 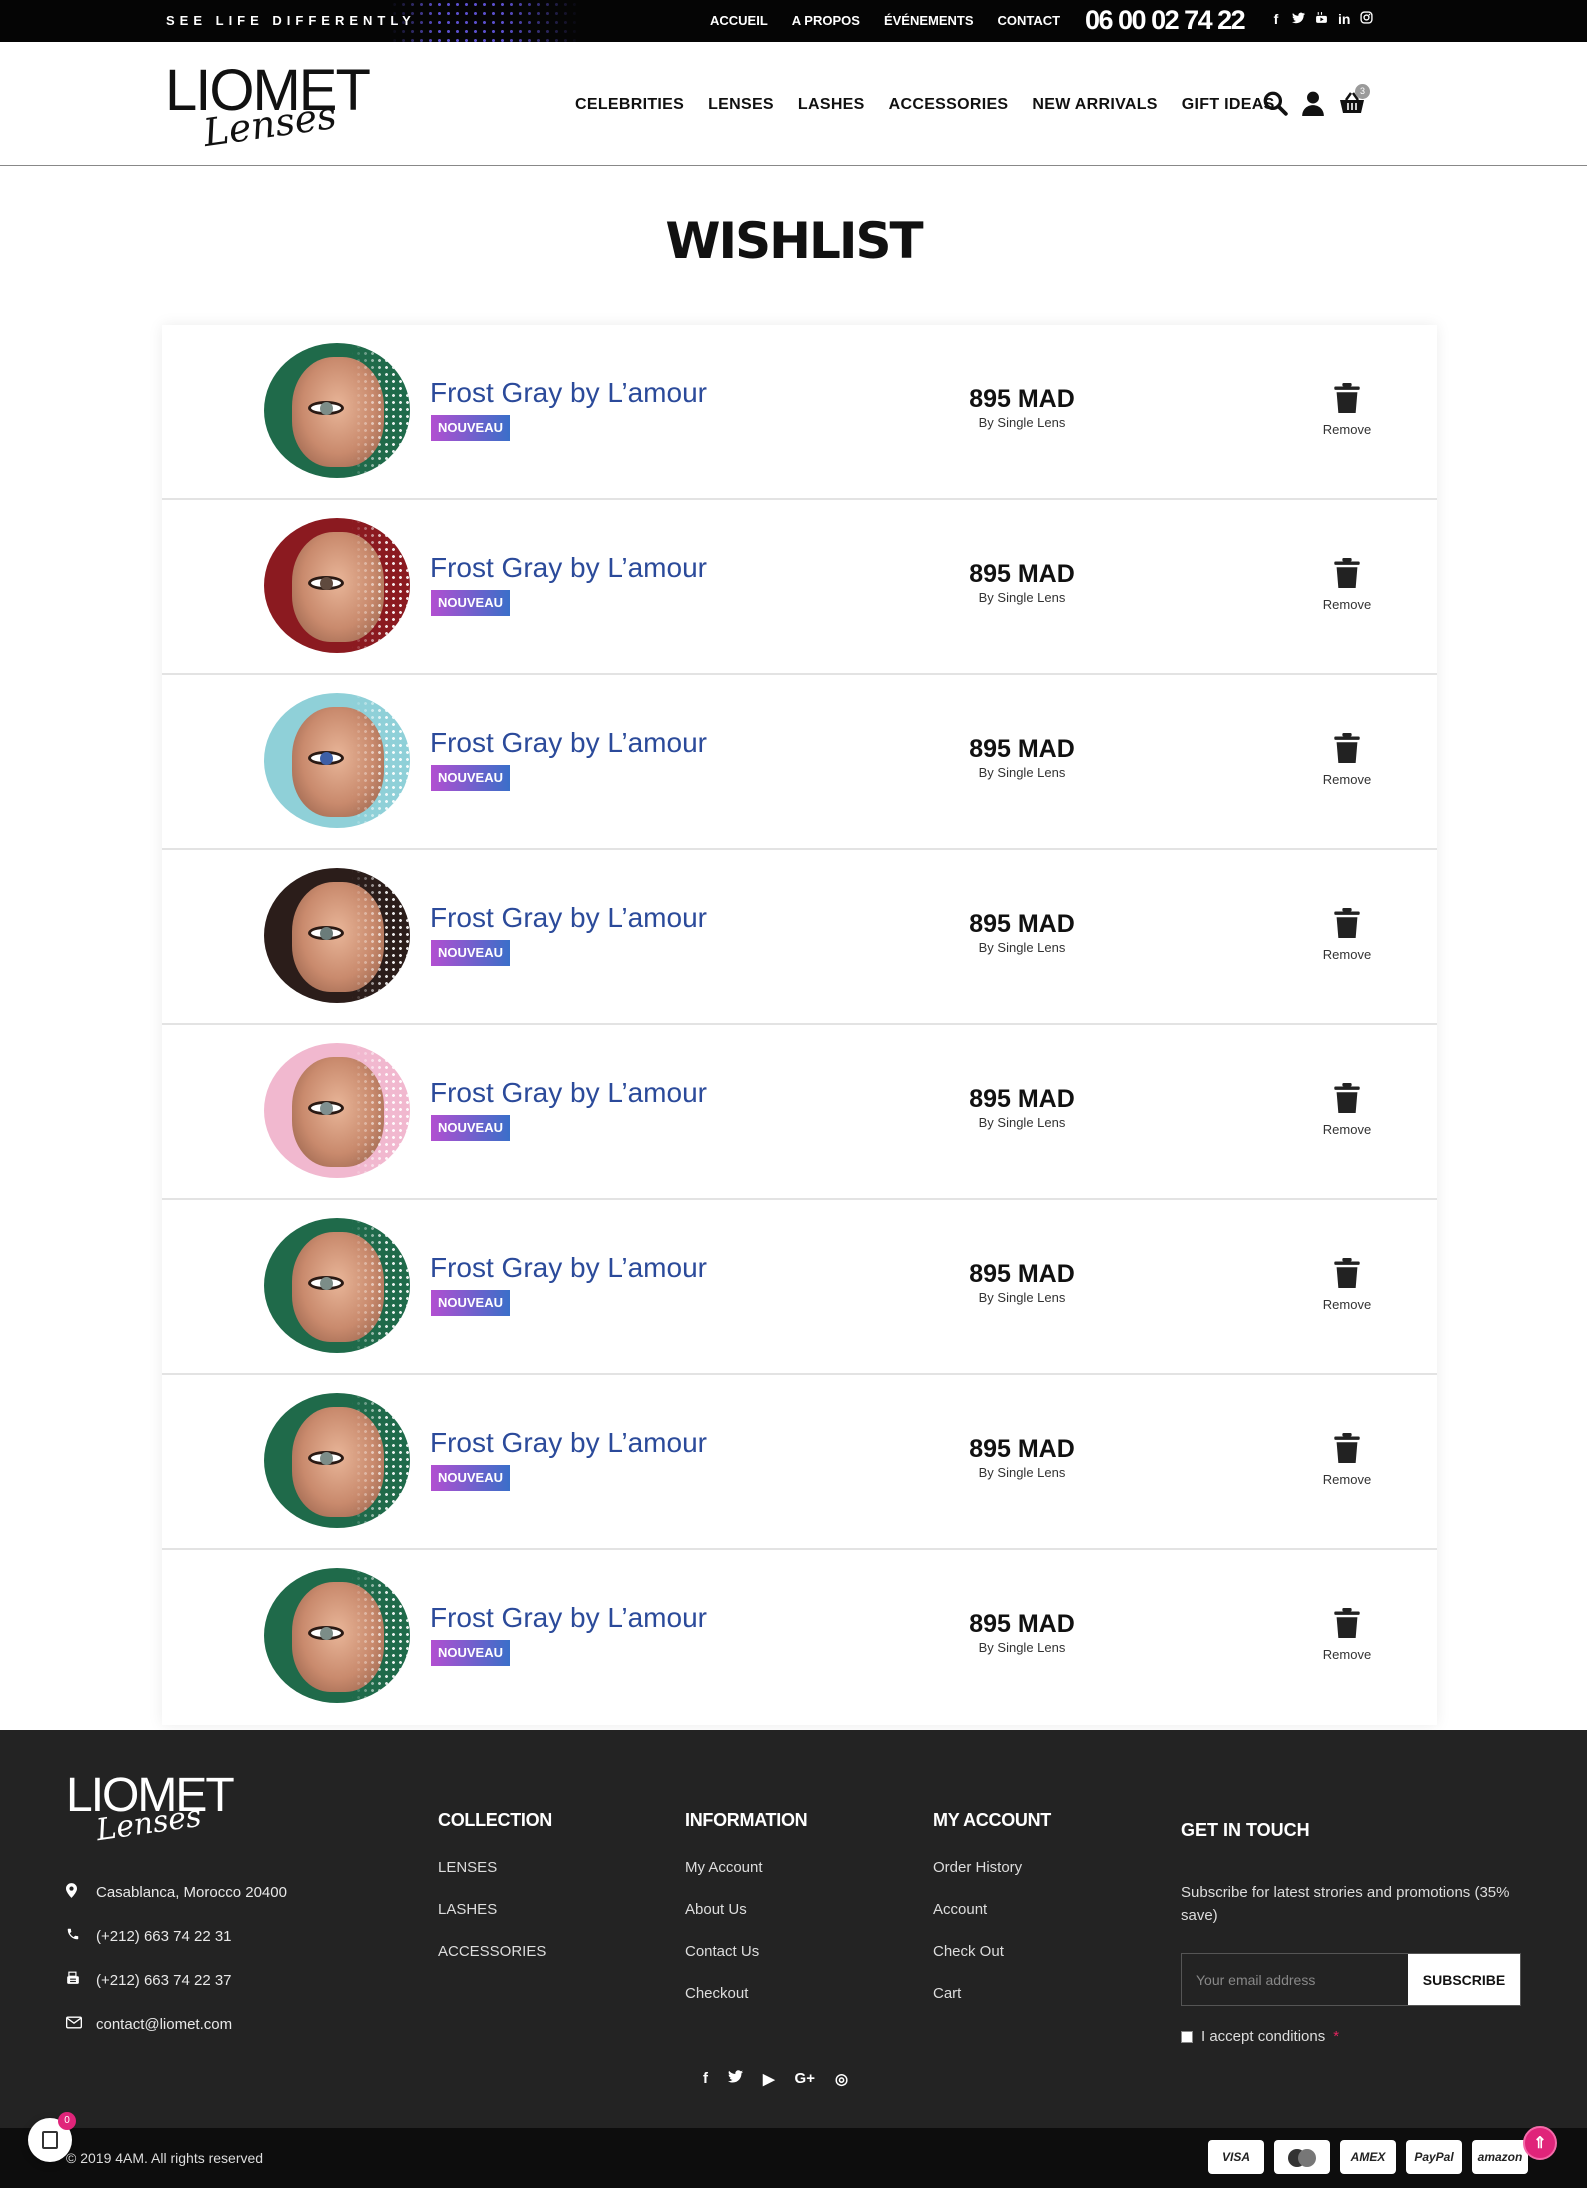 I want to click on footer-link-order-history: Order History, so click(x=992, y=1880).